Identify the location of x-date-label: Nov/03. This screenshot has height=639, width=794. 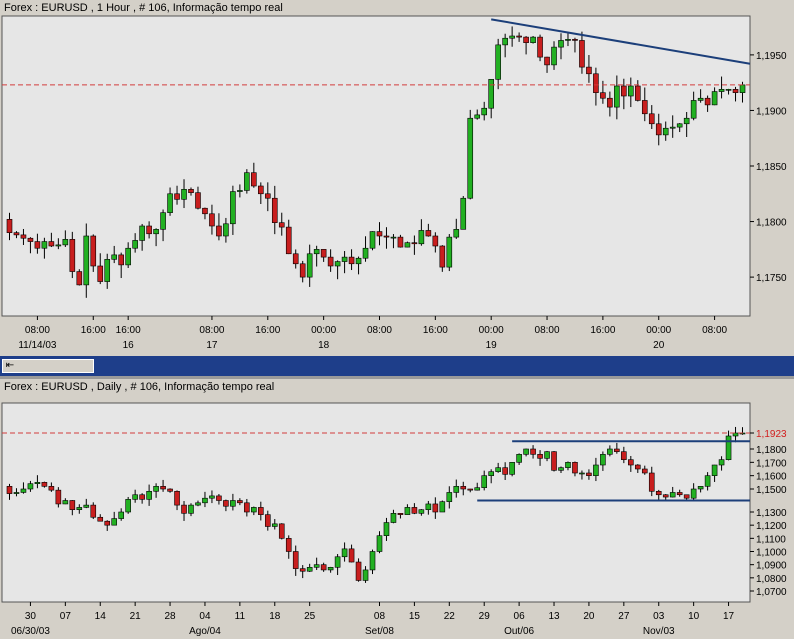
(659, 631).